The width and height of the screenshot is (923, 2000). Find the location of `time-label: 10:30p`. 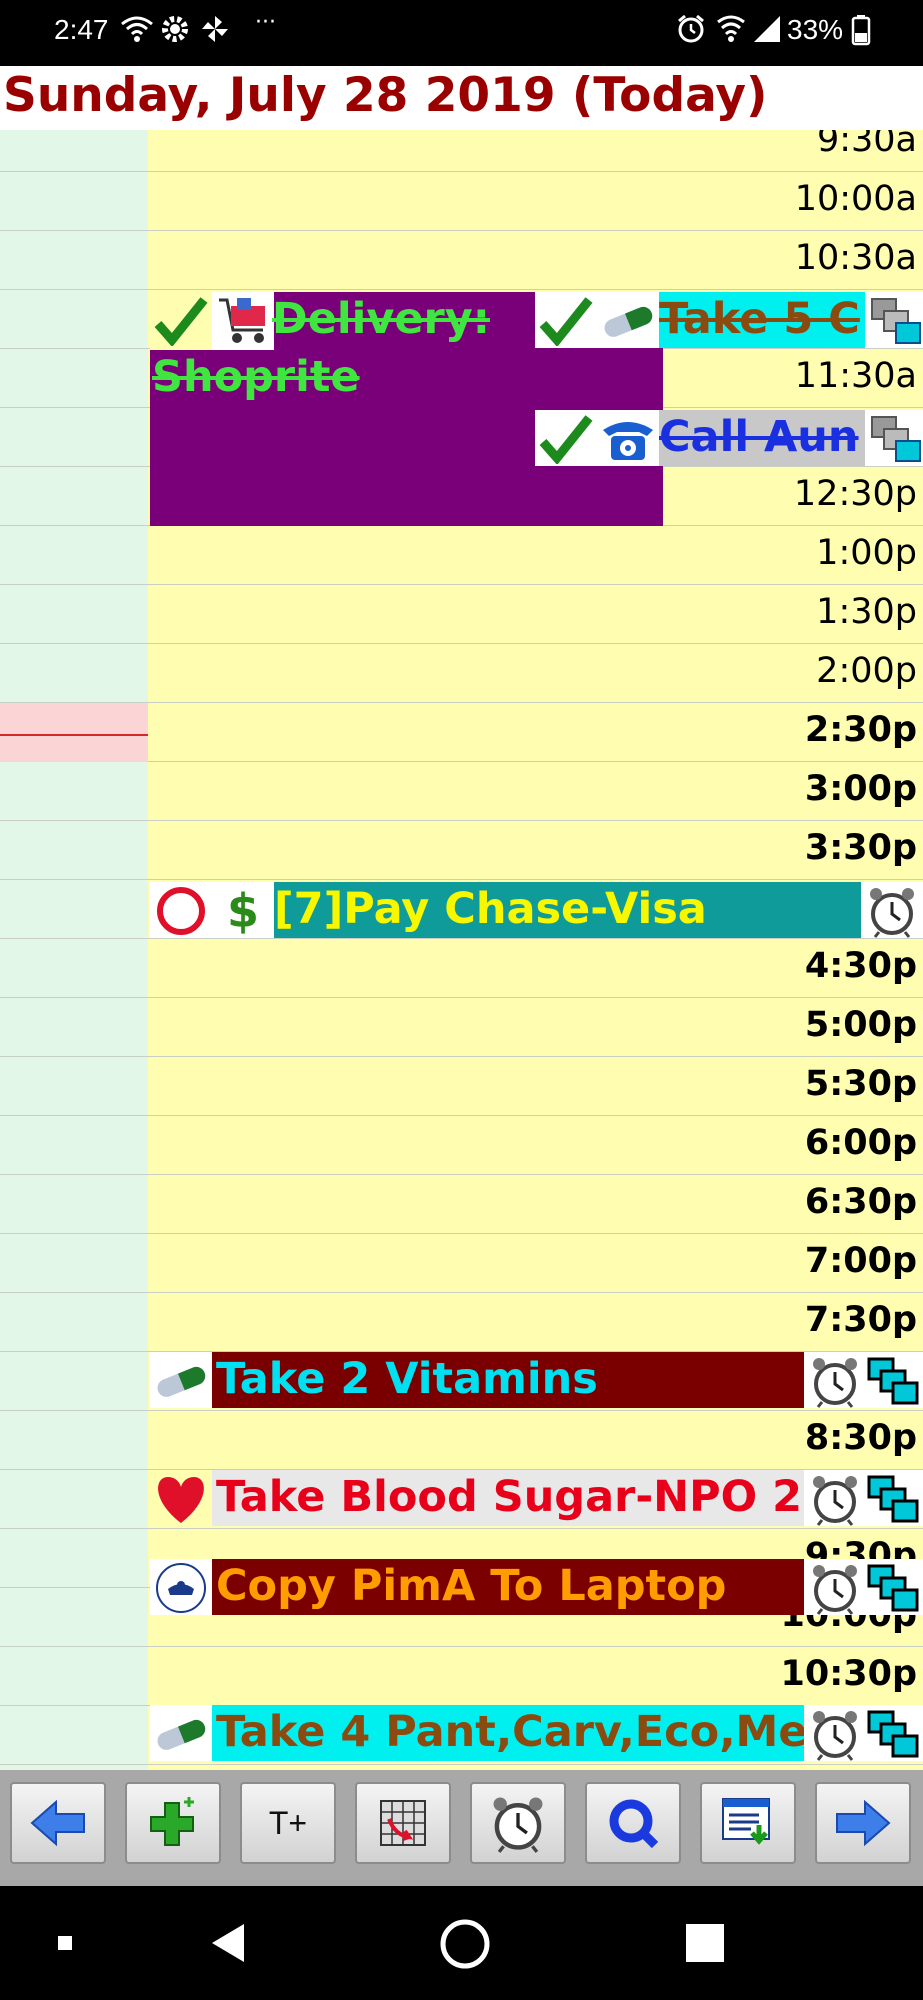

time-label: 10:30p is located at coordinates (844, 1674).